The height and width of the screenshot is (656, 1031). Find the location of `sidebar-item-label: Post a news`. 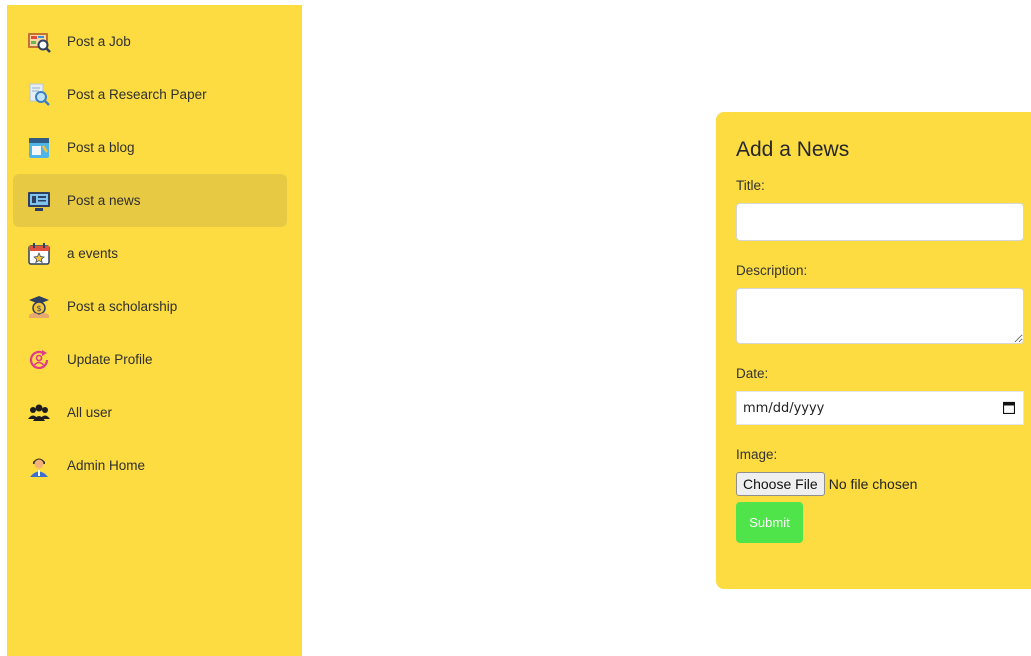

sidebar-item-label: Post a news is located at coordinates (104, 200).